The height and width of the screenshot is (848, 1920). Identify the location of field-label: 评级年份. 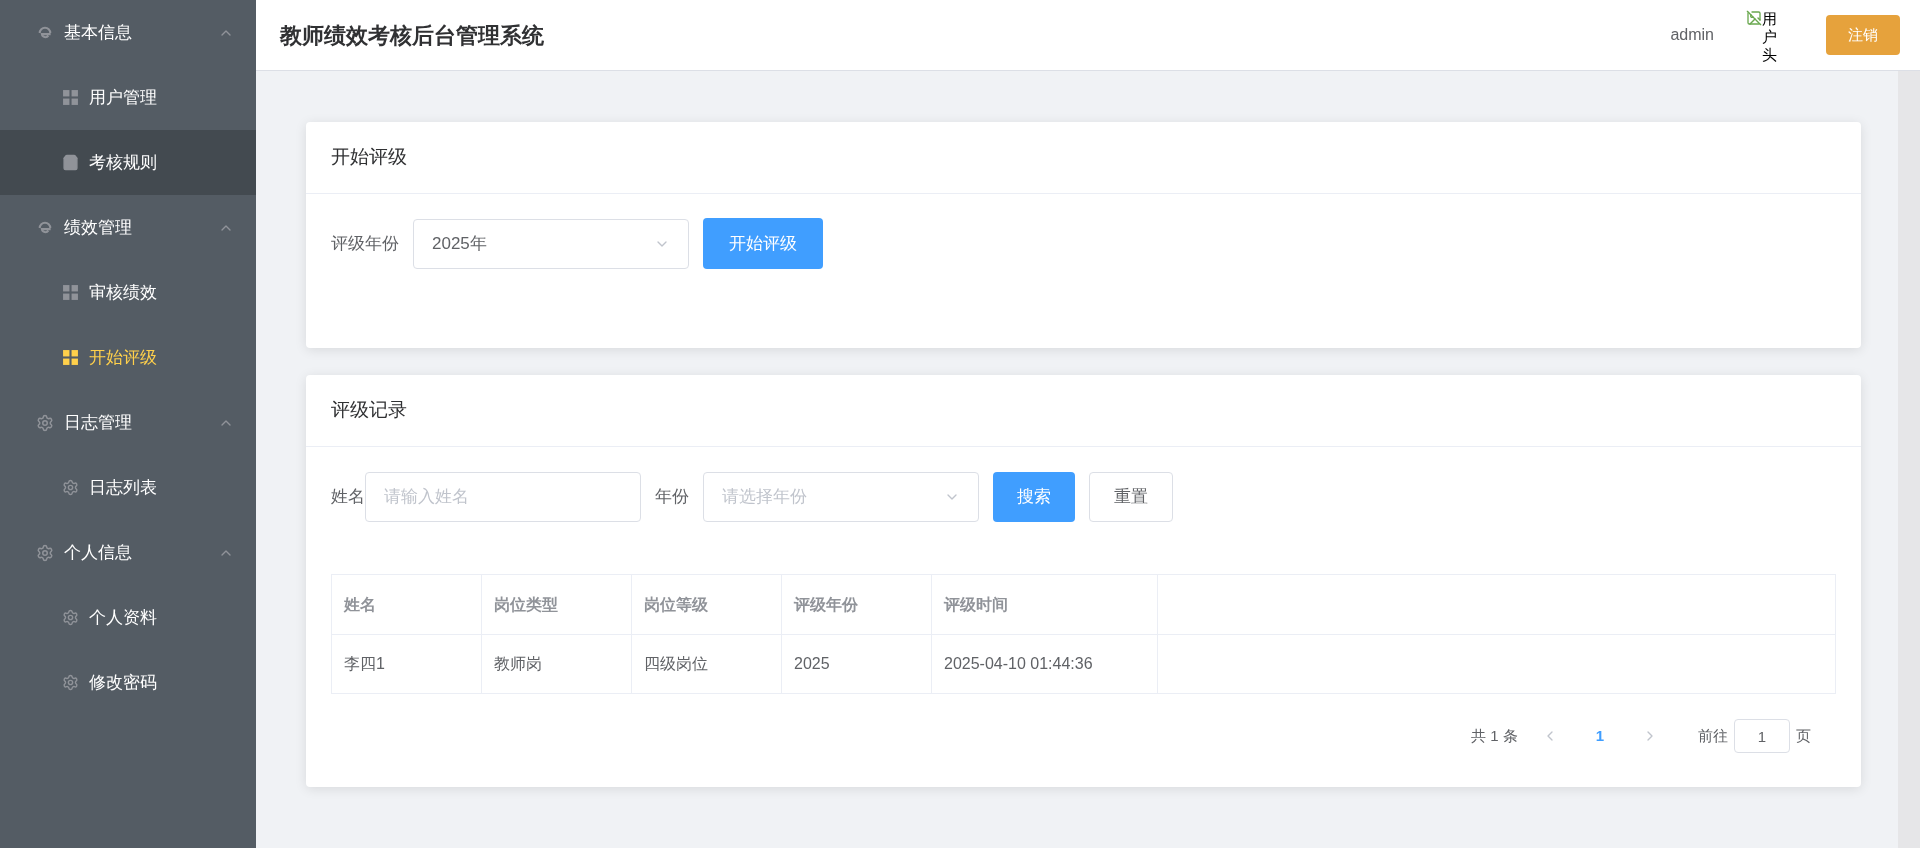
(365, 243).